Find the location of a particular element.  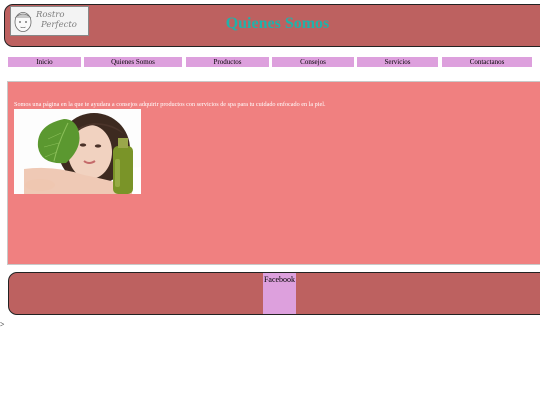

page-title: Quienes Somos is located at coordinates (277, 23).